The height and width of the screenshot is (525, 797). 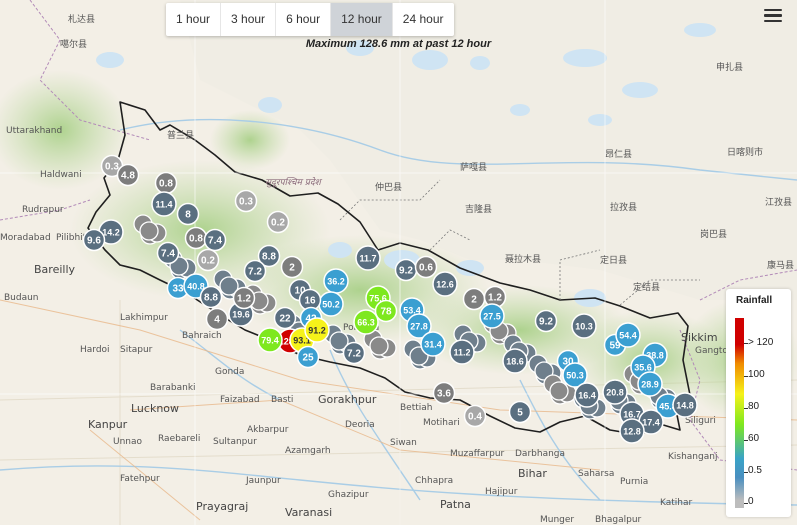 I want to click on station-marker: 4.8, so click(x=128, y=175).